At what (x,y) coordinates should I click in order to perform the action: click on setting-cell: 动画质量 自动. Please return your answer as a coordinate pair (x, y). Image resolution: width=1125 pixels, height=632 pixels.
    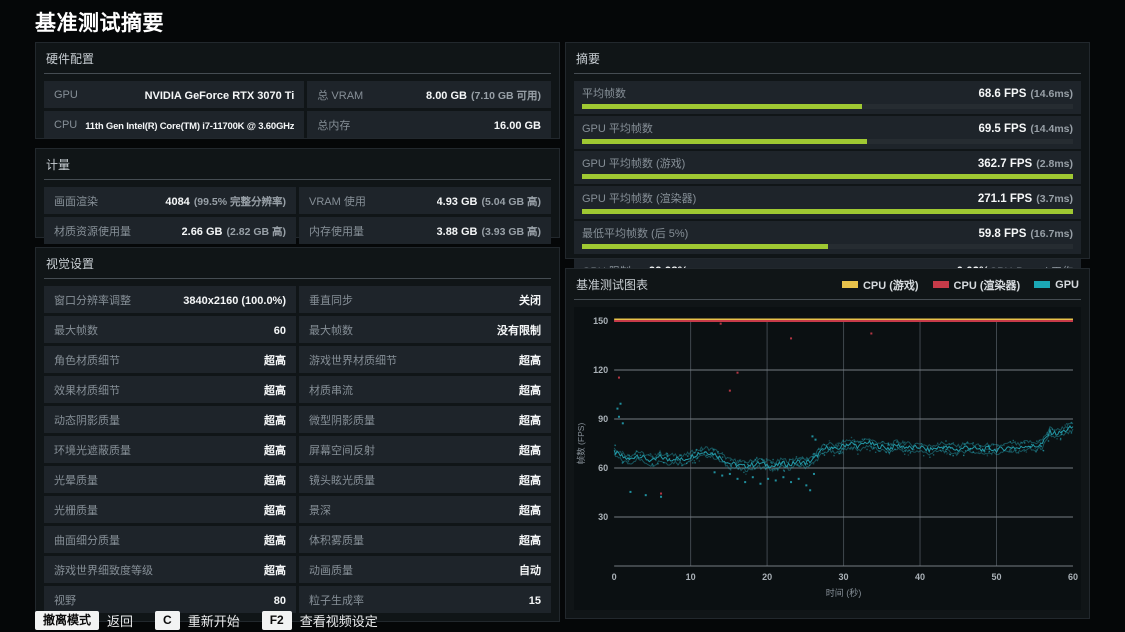
    Looking at the image, I should click on (425, 569).